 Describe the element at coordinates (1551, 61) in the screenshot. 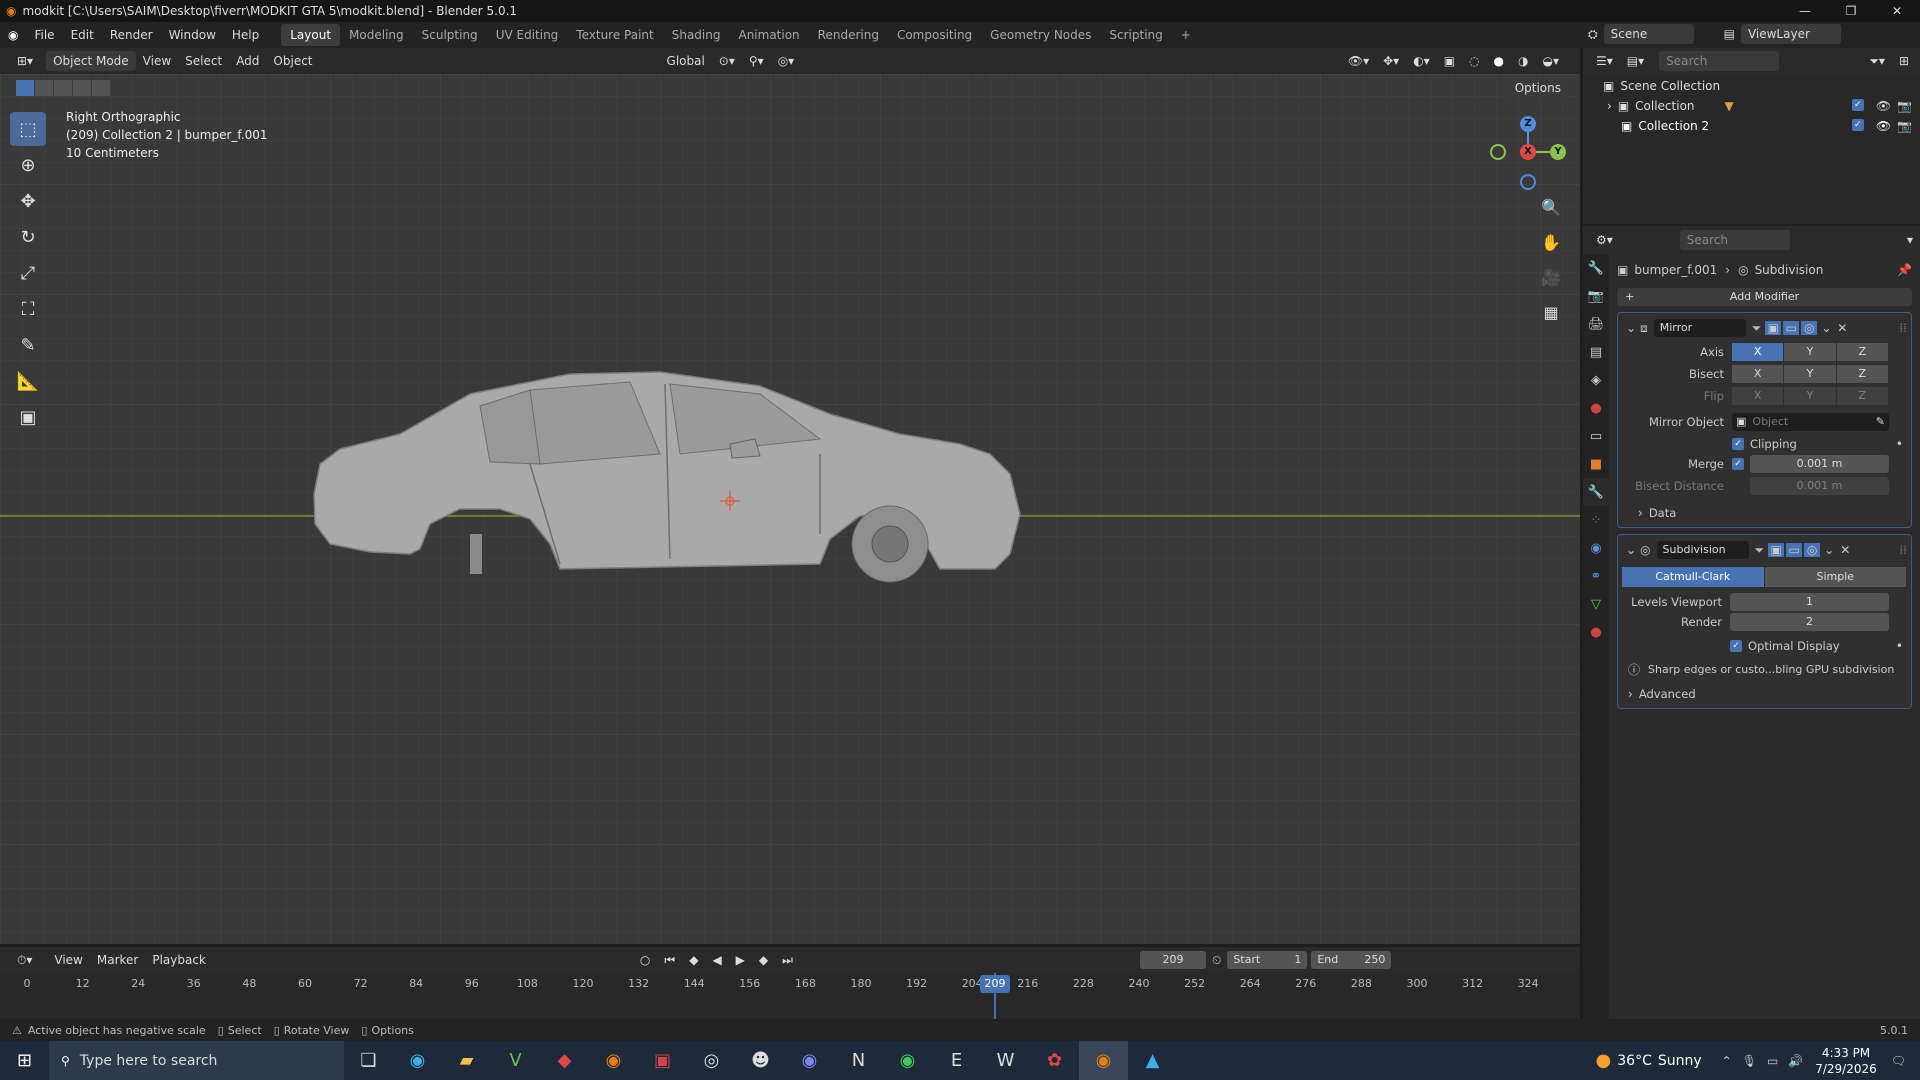

I see `rendered-shading-icon: ◒▾` at that location.